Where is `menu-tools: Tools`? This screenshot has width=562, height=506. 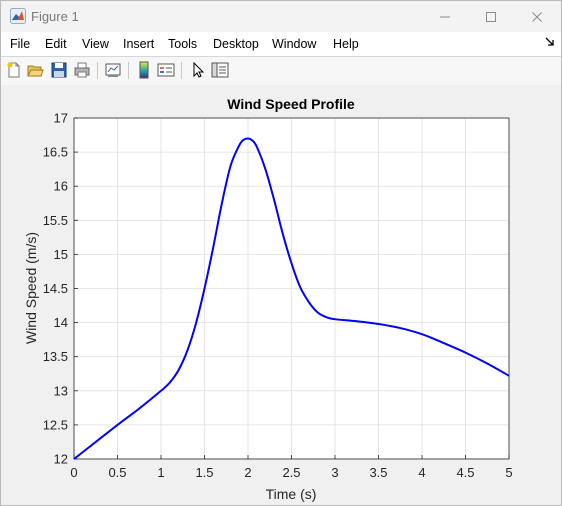
menu-tools: Tools is located at coordinates (182, 44).